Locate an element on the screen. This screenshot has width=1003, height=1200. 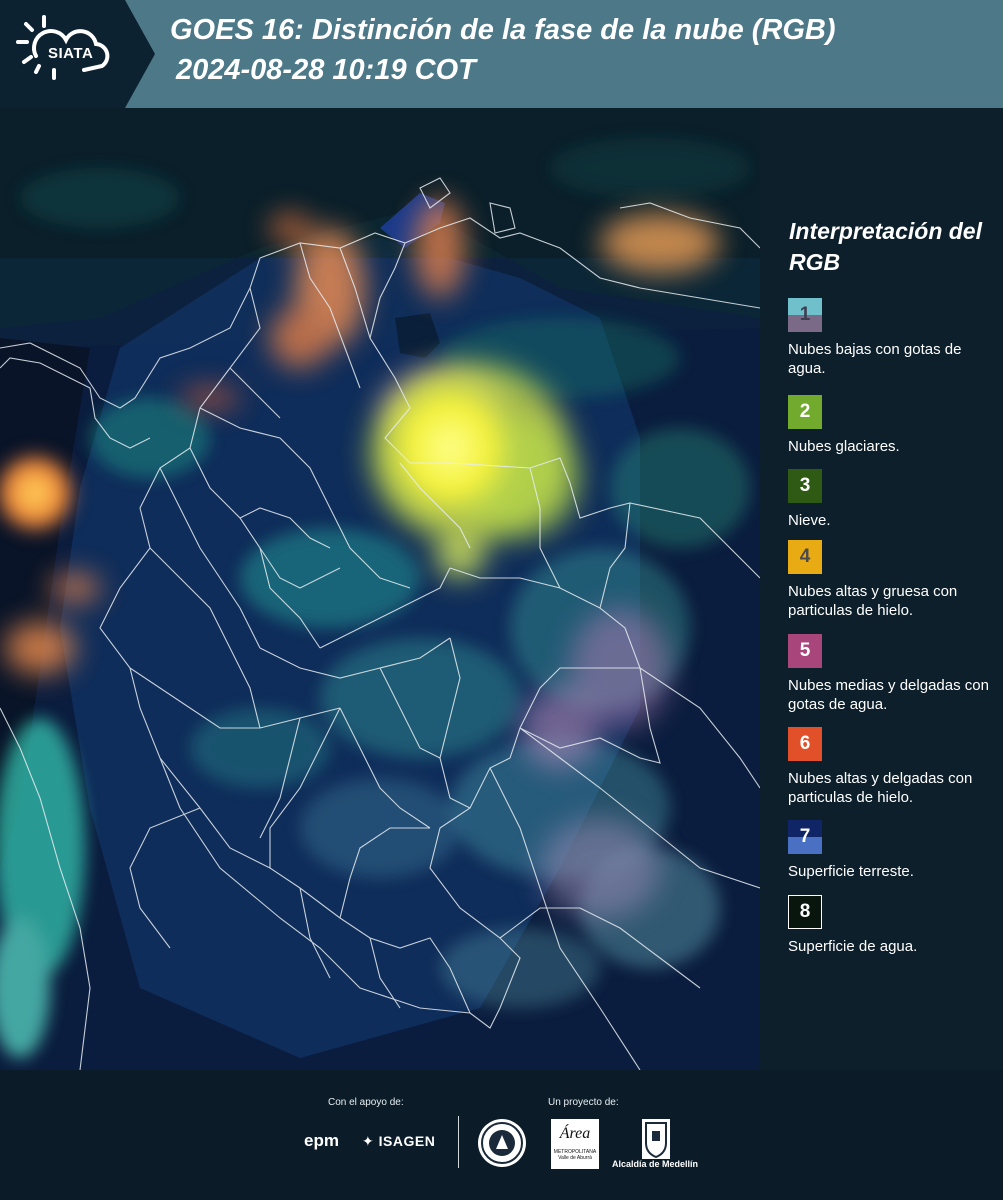
legend-swatch-4: 4 is located at coordinates (805, 557).